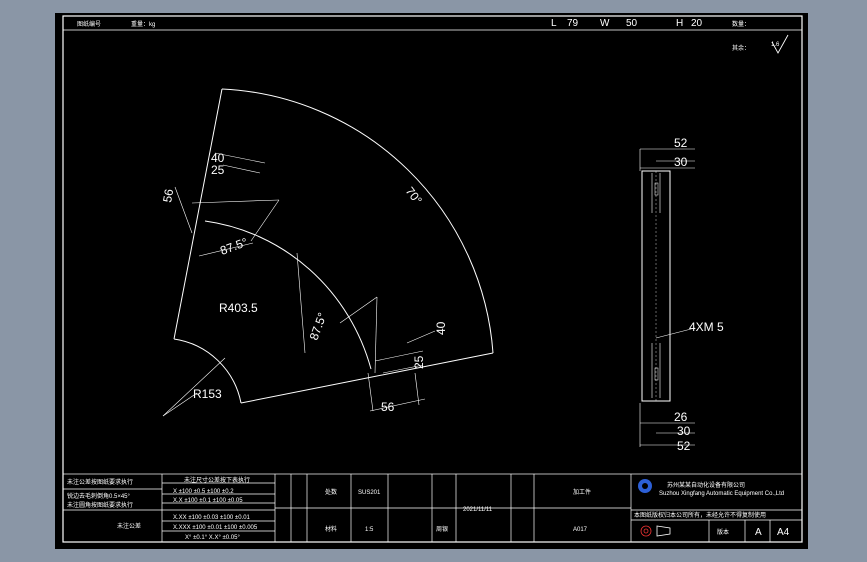 The image size is (867, 562). I want to click on header-h-label: H, so click(679, 23).